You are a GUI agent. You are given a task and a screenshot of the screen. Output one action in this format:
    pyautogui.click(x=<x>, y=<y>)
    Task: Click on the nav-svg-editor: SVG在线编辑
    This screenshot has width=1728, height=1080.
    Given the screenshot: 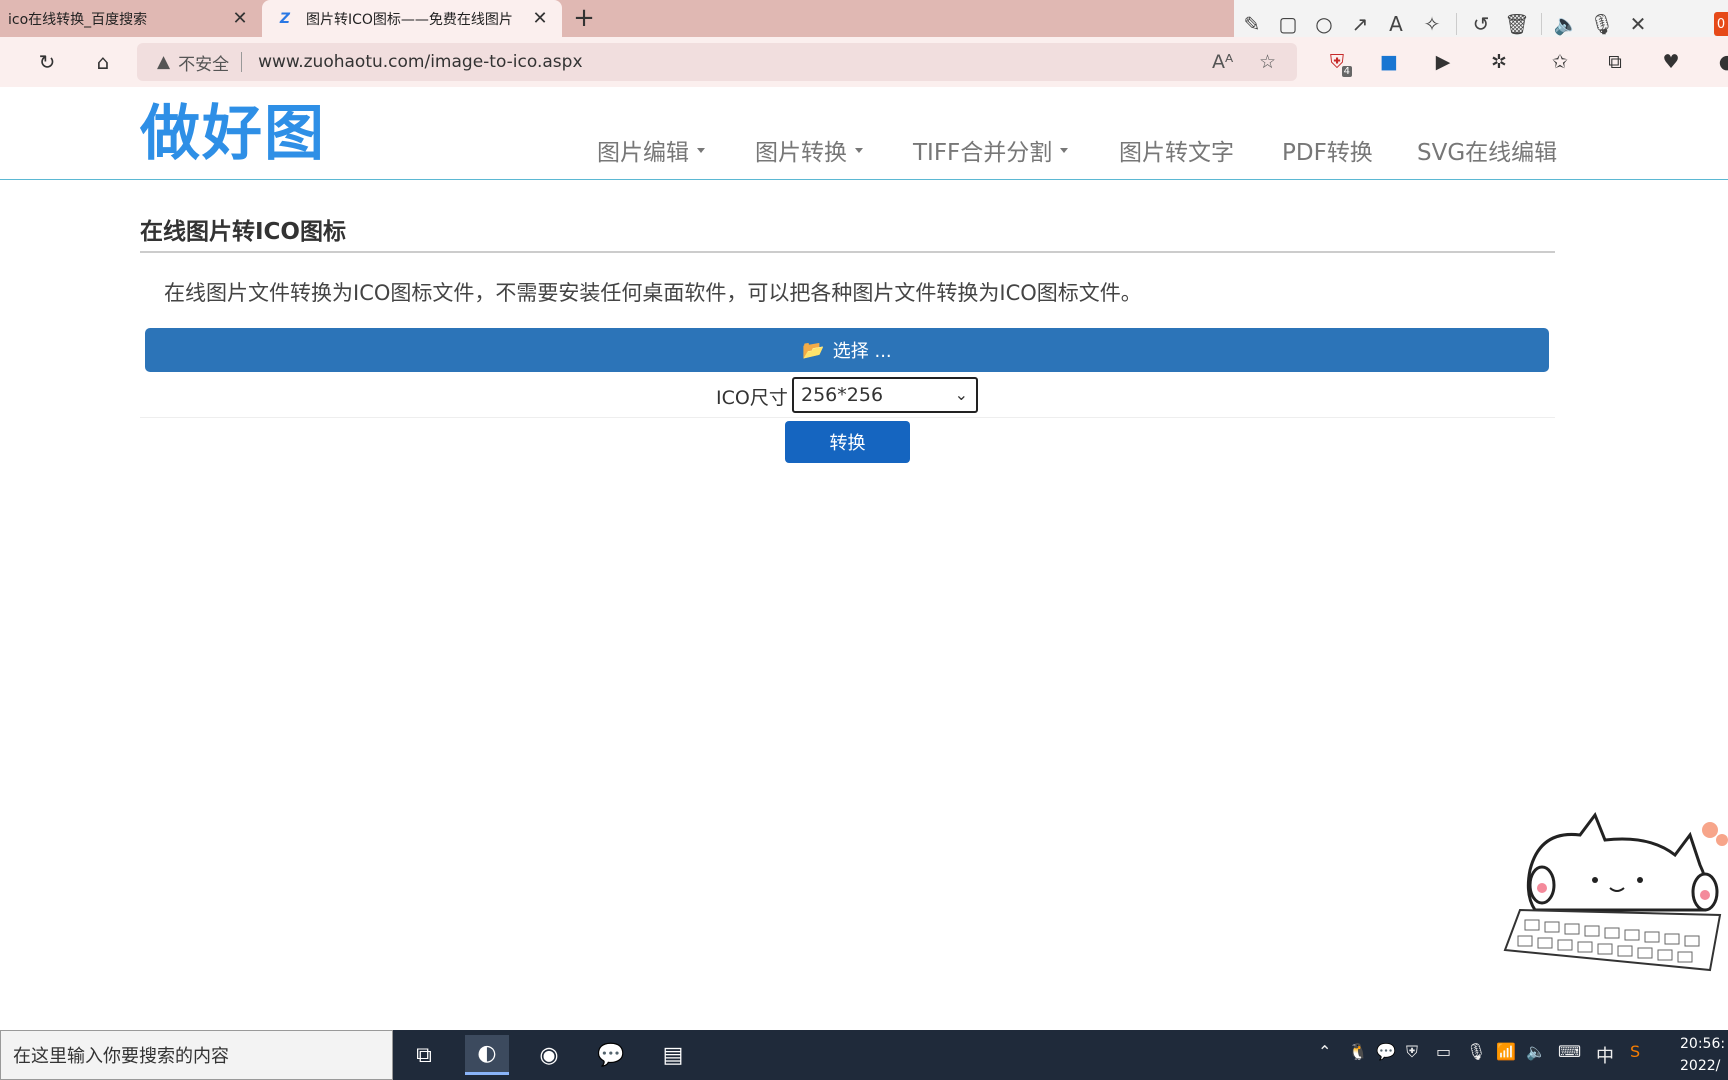 What is the action you would take?
    pyautogui.click(x=1487, y=150)
    